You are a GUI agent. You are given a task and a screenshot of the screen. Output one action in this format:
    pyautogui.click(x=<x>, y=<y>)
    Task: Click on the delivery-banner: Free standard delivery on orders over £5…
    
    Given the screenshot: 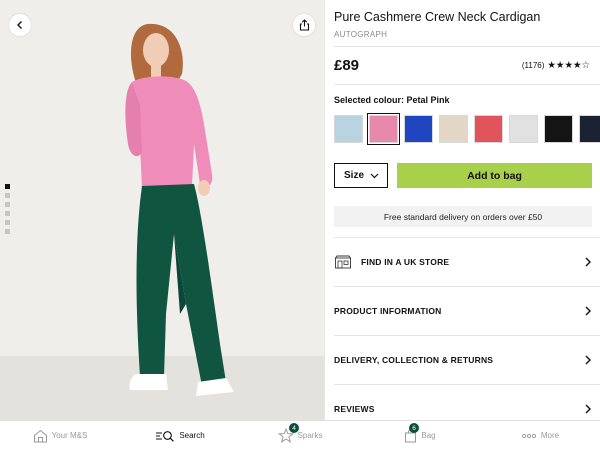 What is the action you would take?
    pyautogui.click(x=463, y=216)
    